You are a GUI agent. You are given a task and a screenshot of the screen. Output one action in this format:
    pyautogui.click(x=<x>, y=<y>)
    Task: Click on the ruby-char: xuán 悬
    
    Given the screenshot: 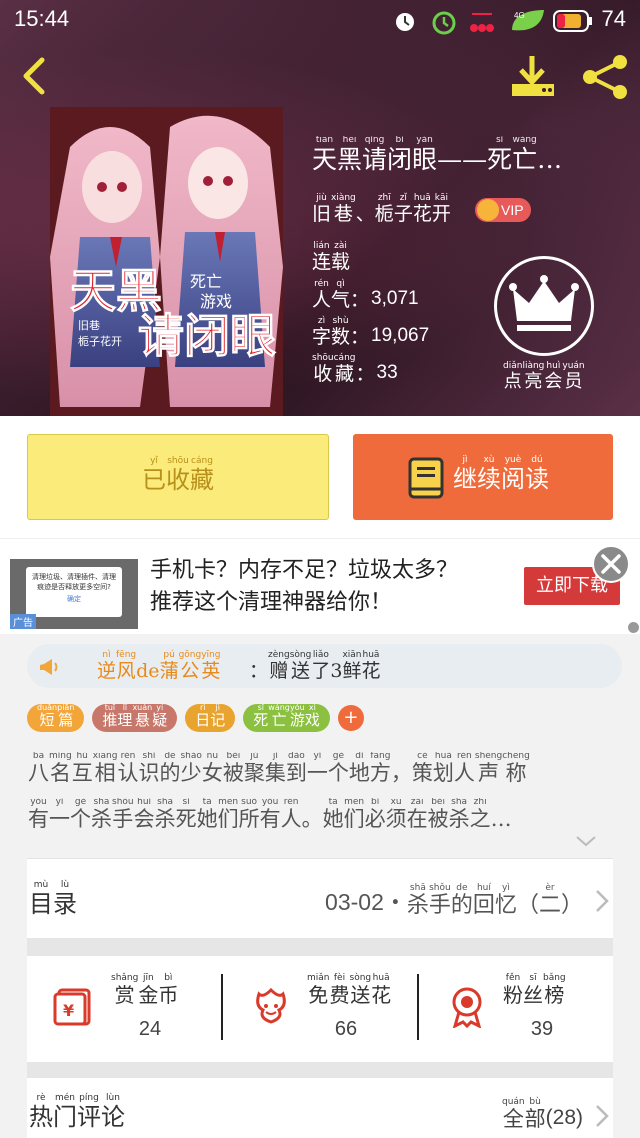 What is the action you would take?
    pyautogui.click(x=142, y=716)
    